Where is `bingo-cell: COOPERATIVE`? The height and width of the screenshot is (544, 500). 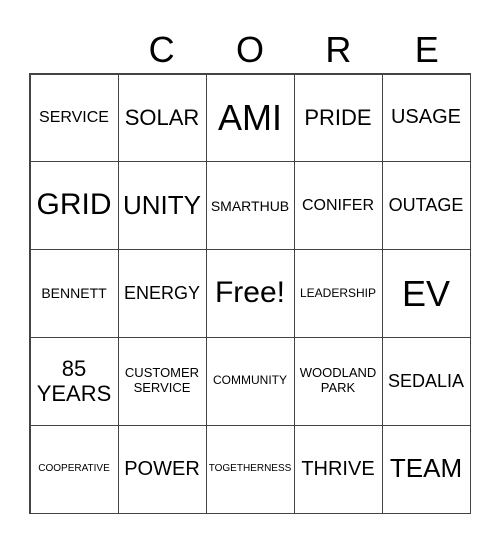 bingo-cell: COOPERATIVE is located at coordinates (74, 469).